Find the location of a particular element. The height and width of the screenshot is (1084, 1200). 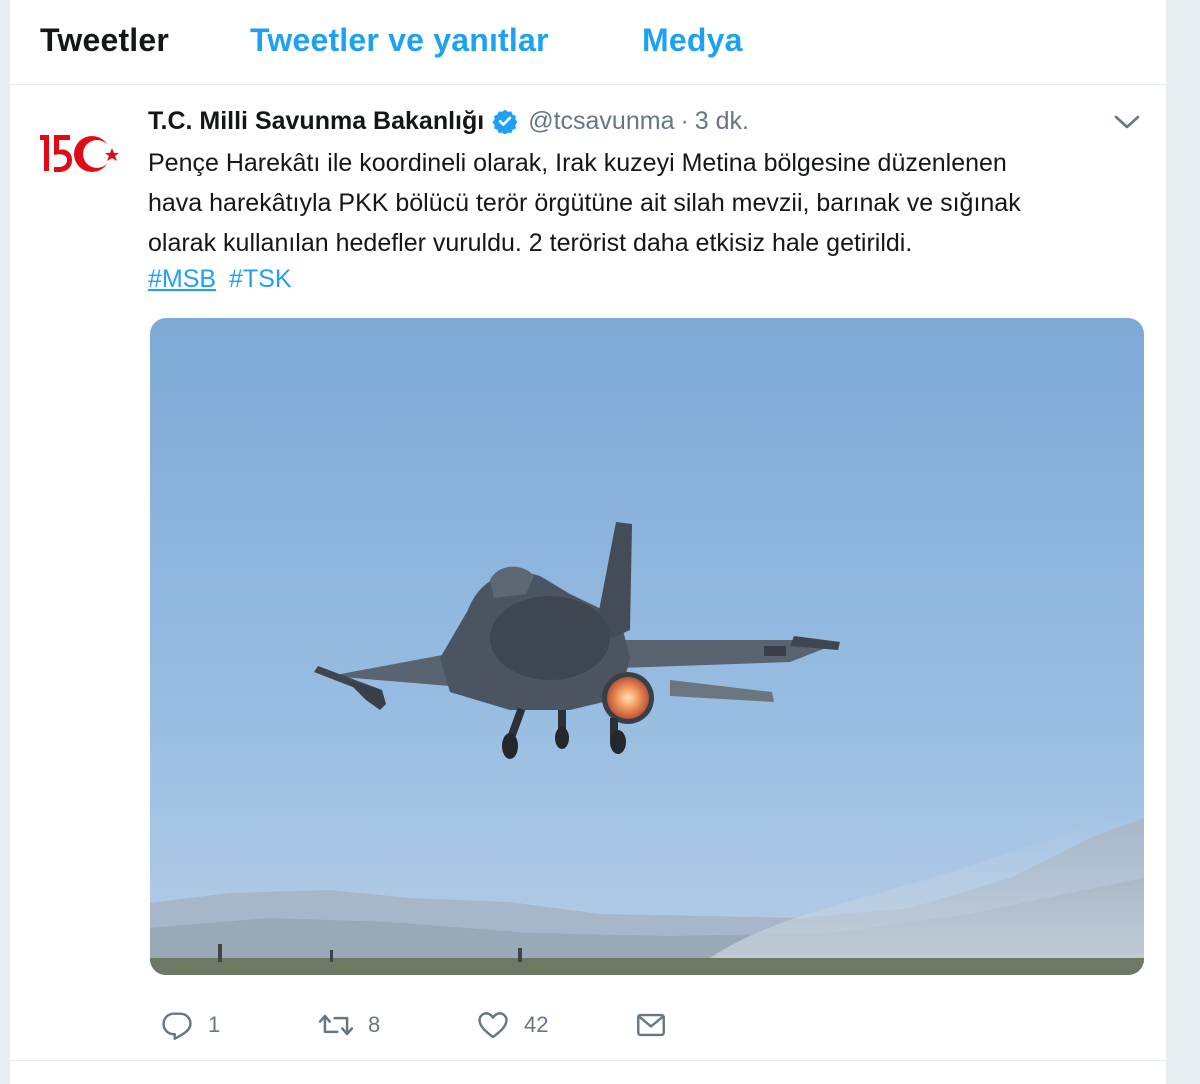

retweet-count: 8 is located at coordinates (374, 1024).